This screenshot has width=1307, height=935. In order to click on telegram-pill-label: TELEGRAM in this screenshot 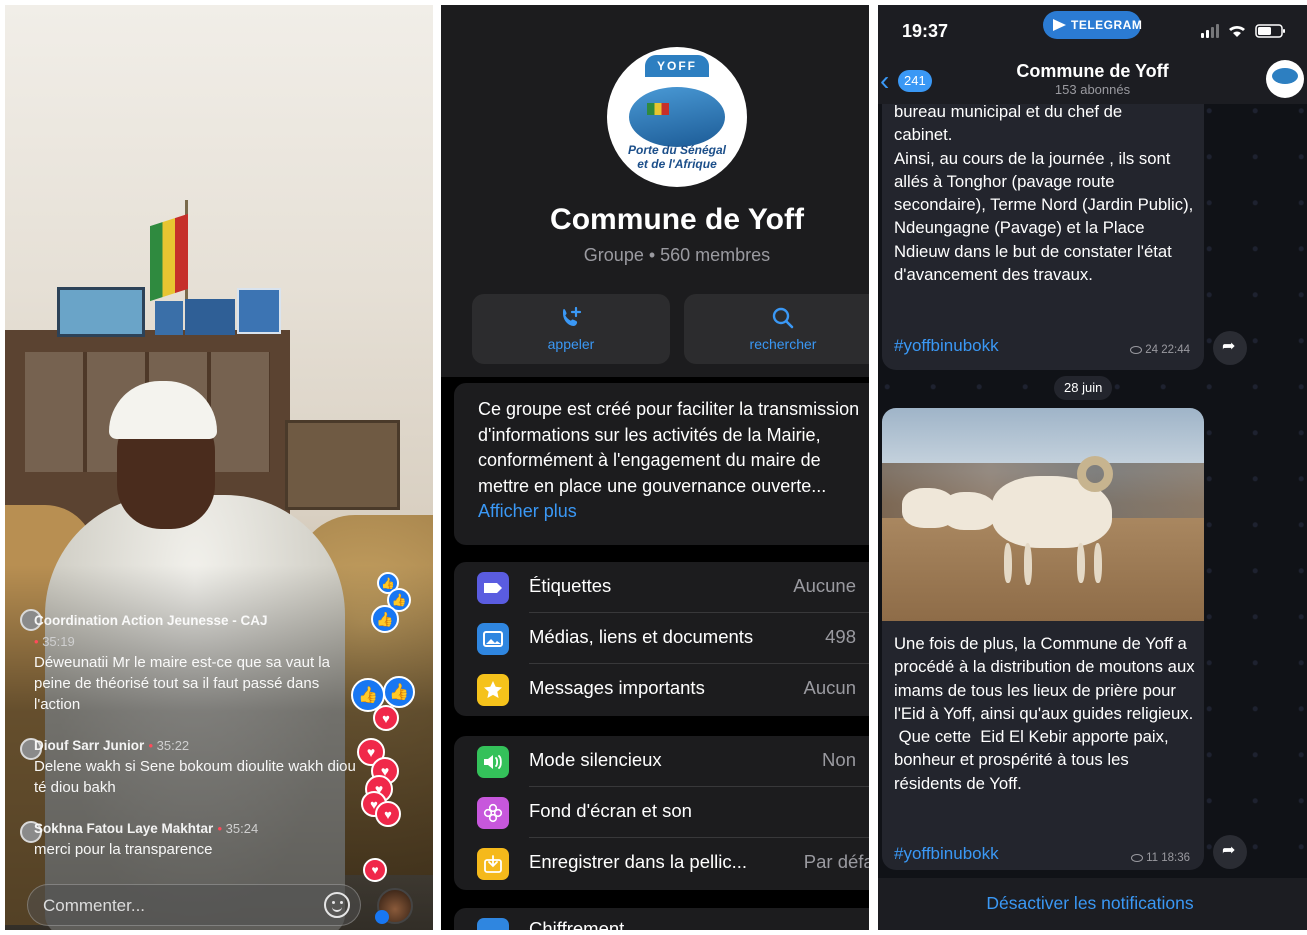, I will do `click(1107, 25)`.